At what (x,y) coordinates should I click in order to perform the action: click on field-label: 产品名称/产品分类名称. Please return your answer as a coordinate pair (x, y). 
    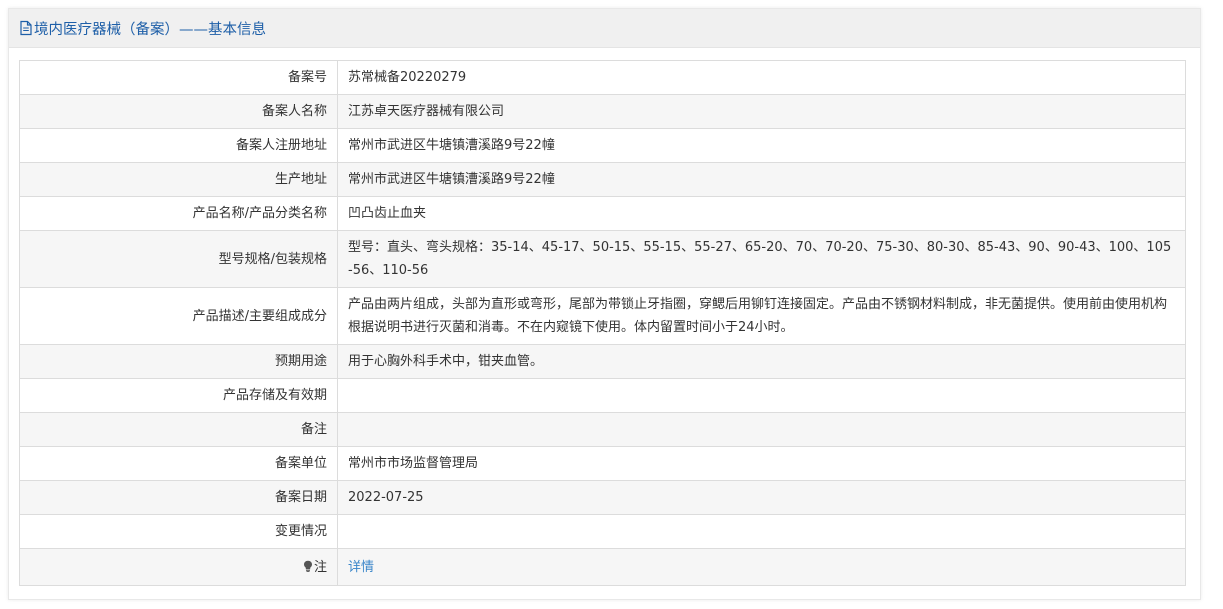
    Looking at the image, I should click on (178, 213).